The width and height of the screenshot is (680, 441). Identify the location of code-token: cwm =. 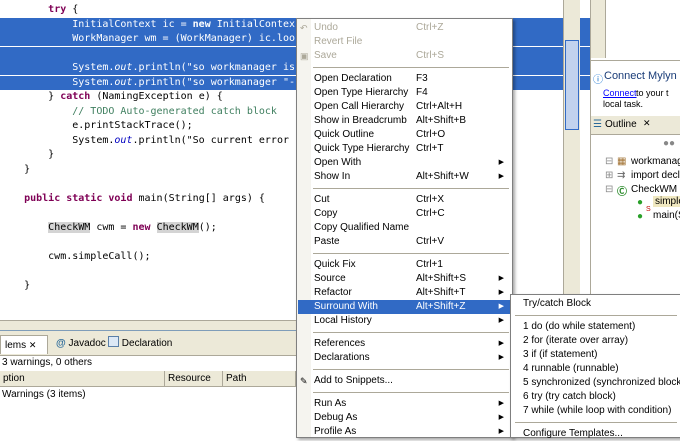
(111, 227).